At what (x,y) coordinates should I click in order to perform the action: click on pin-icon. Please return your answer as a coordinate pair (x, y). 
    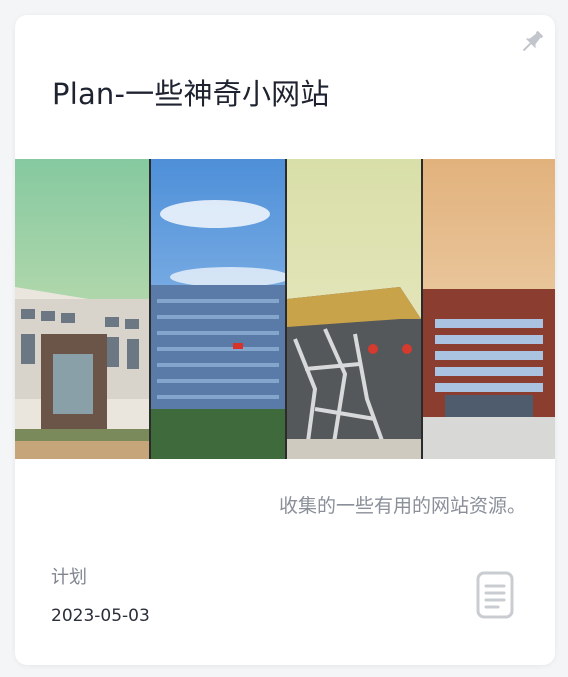
    Looking at the image, I should click on (532, 42).